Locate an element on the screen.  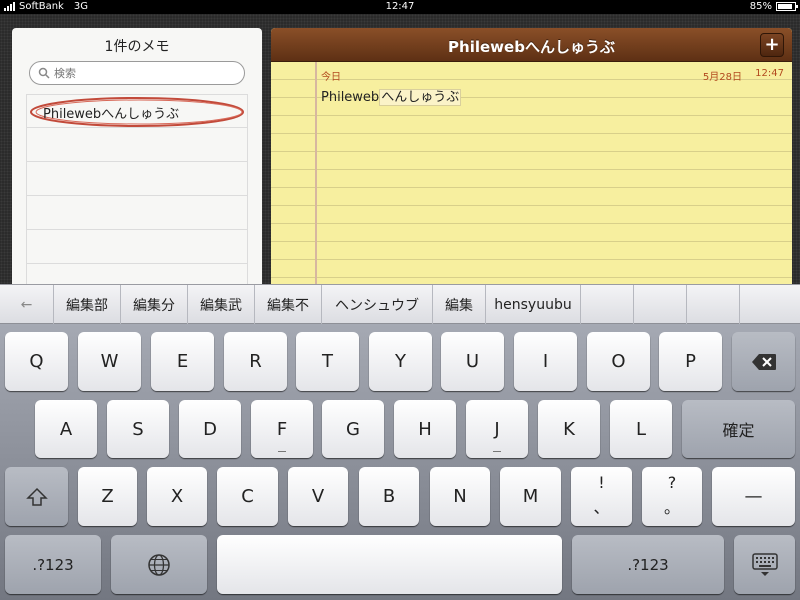
key-exclamation-bottom: 、 is located at coordinates (601, 507).